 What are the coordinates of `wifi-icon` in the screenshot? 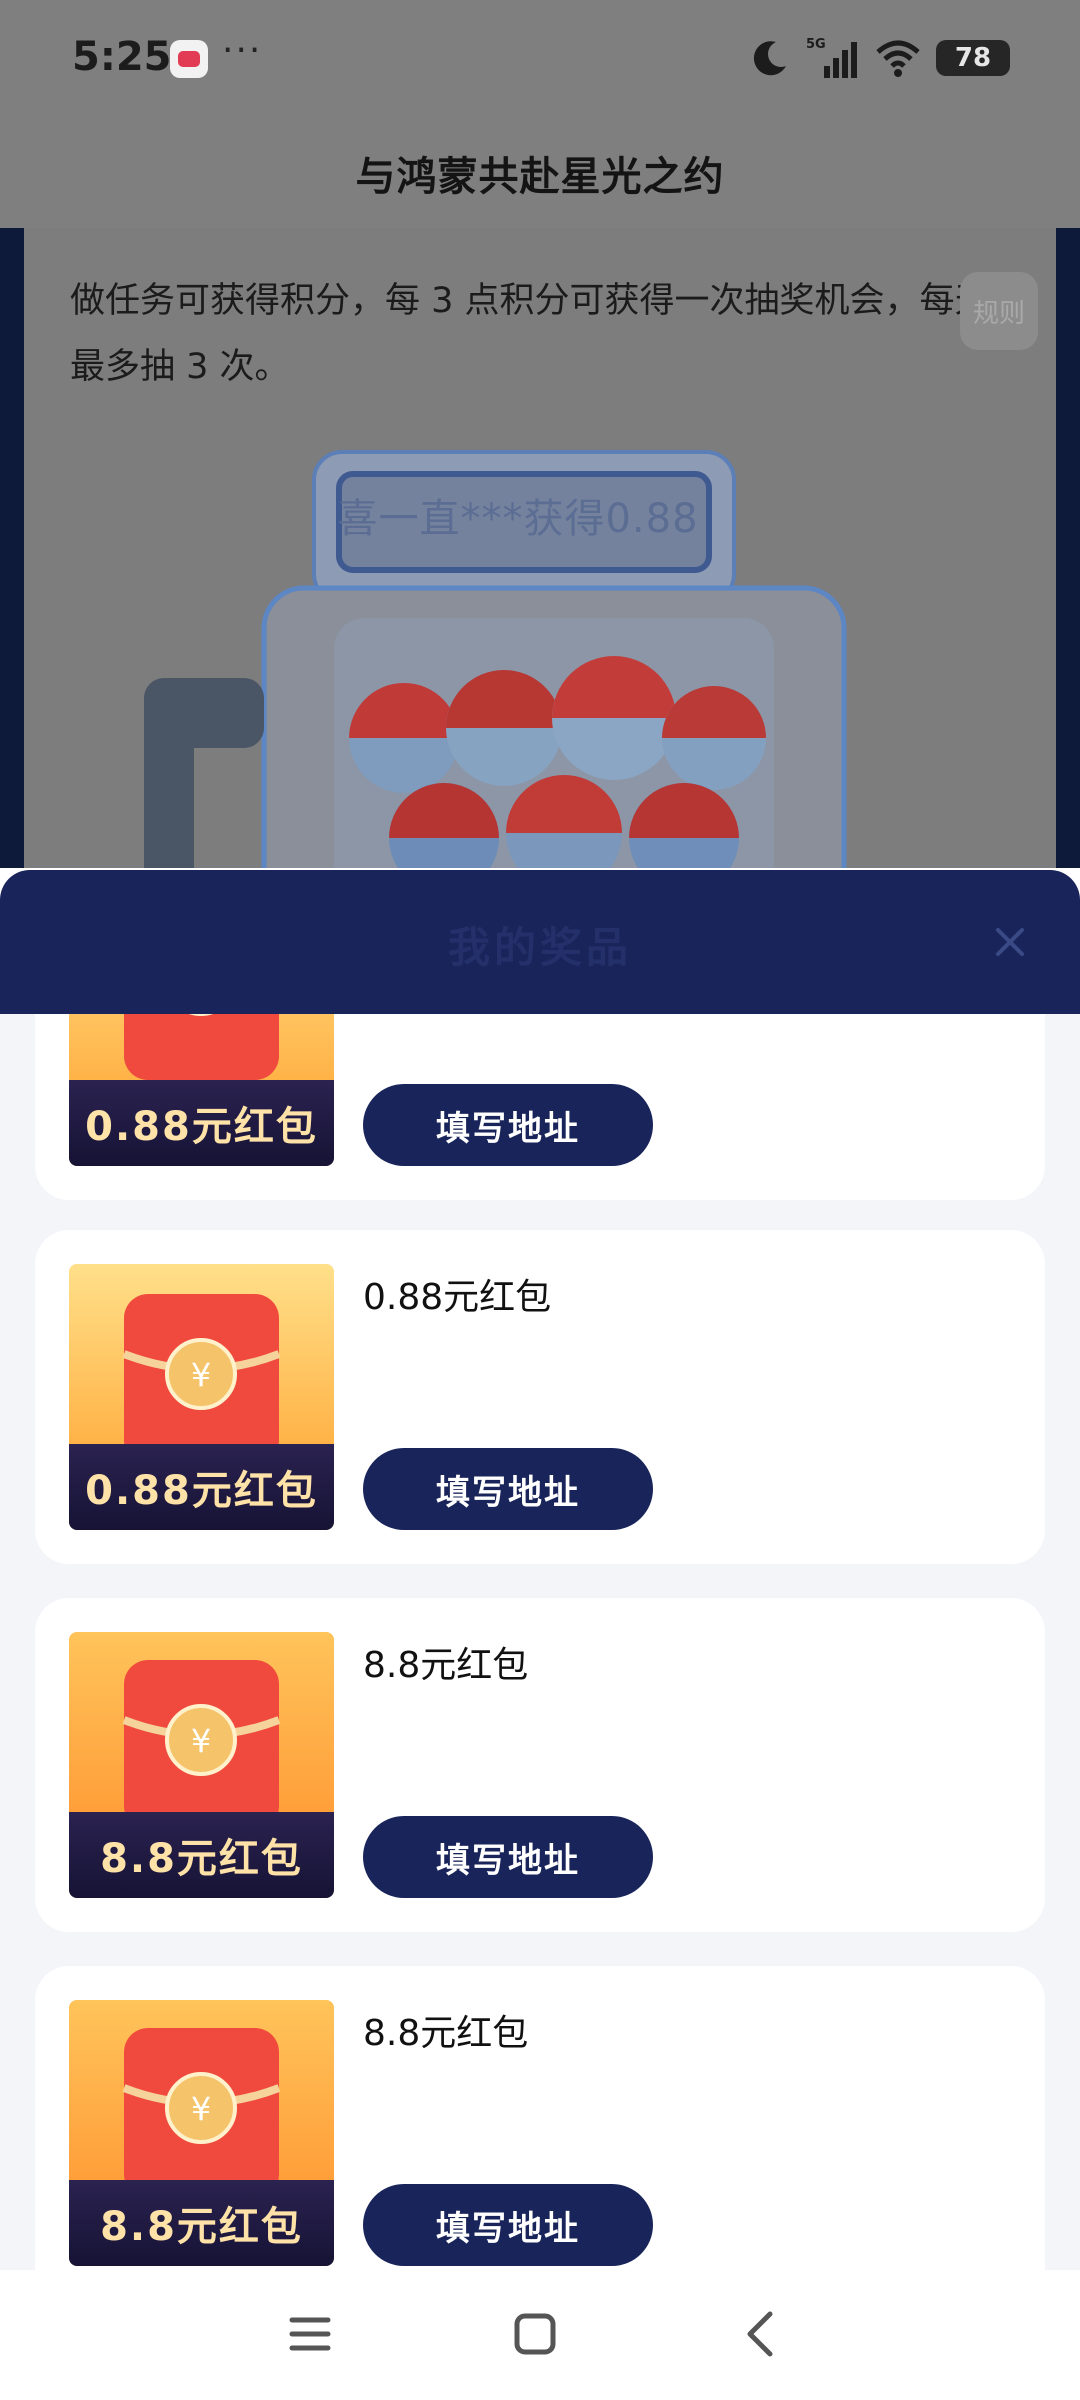 It's located at (898, 58).